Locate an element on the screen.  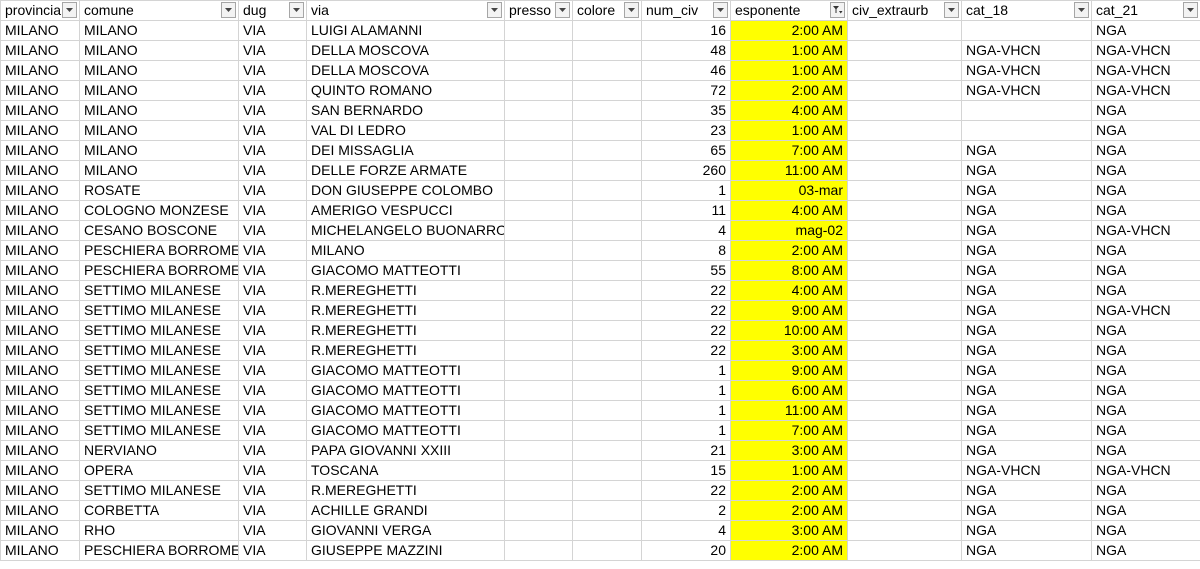
cell-num_civ: 48 is located at coordinates (686, 50).